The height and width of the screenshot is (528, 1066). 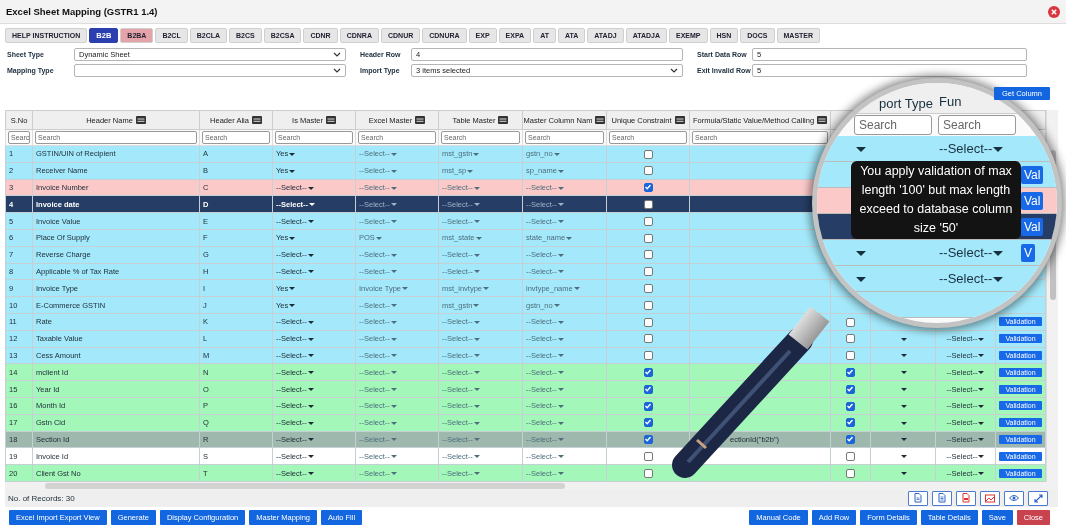 I want to click on close-icon, so click(x=1054, y=11).